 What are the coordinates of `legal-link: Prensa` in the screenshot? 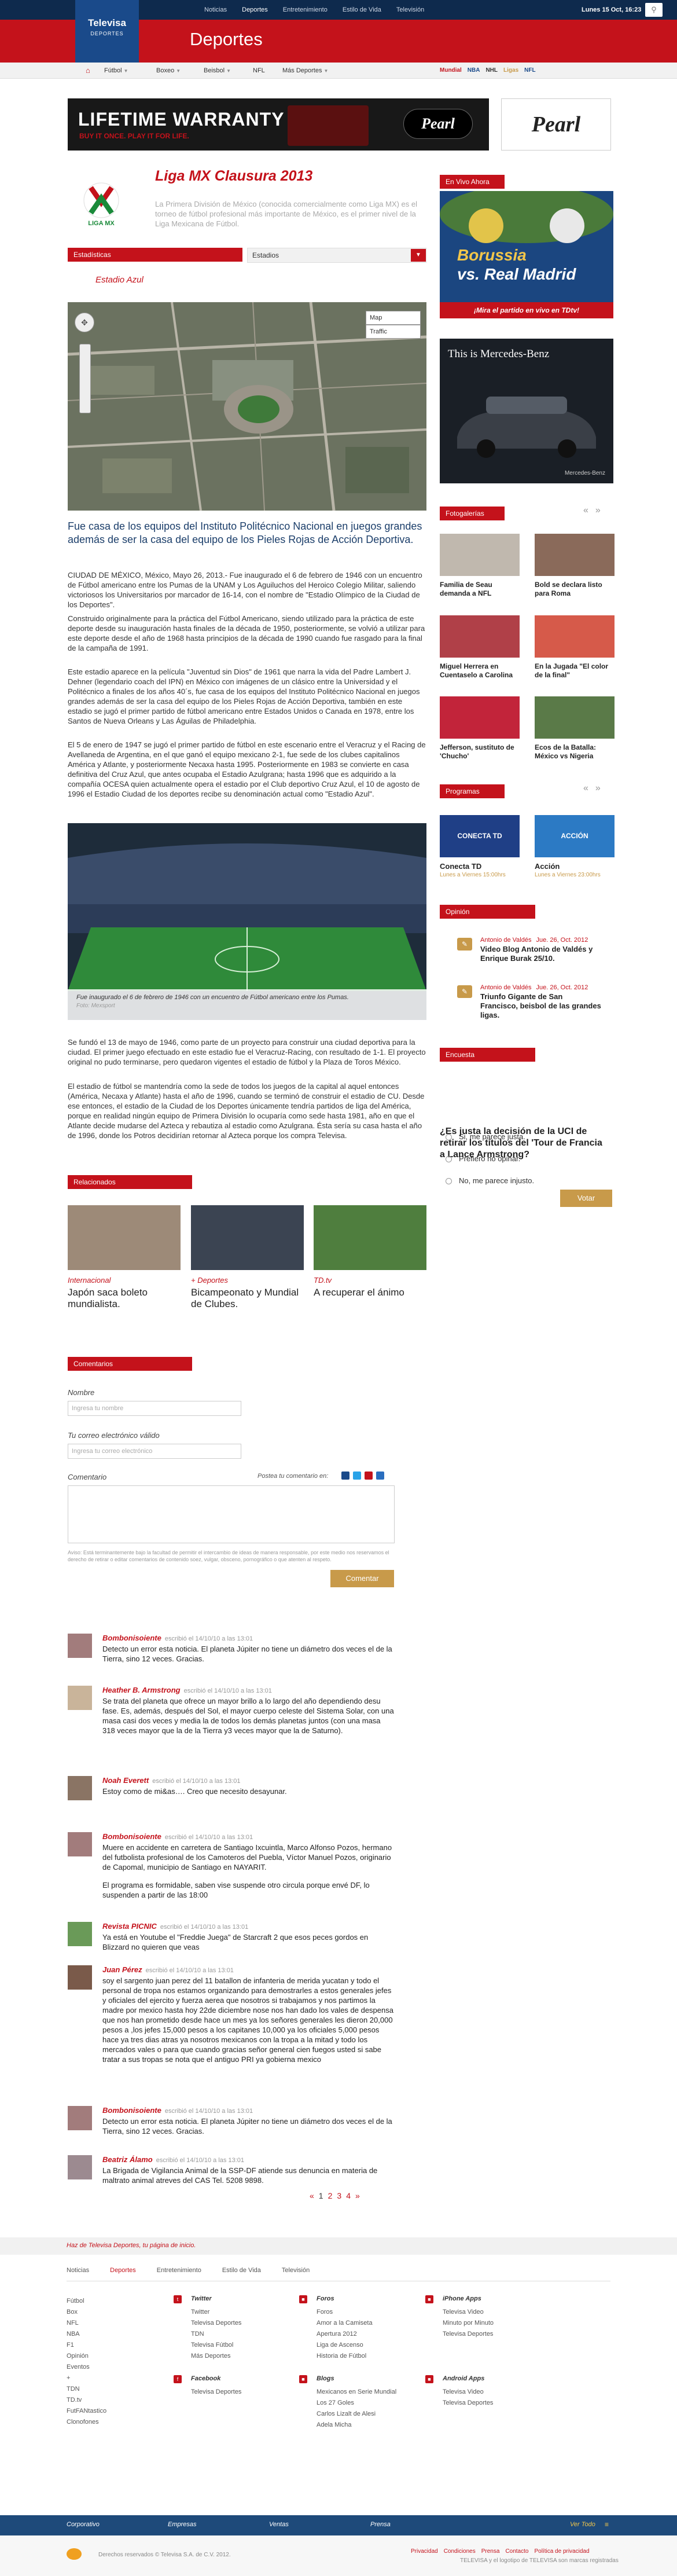 It's located at (491, 2551).